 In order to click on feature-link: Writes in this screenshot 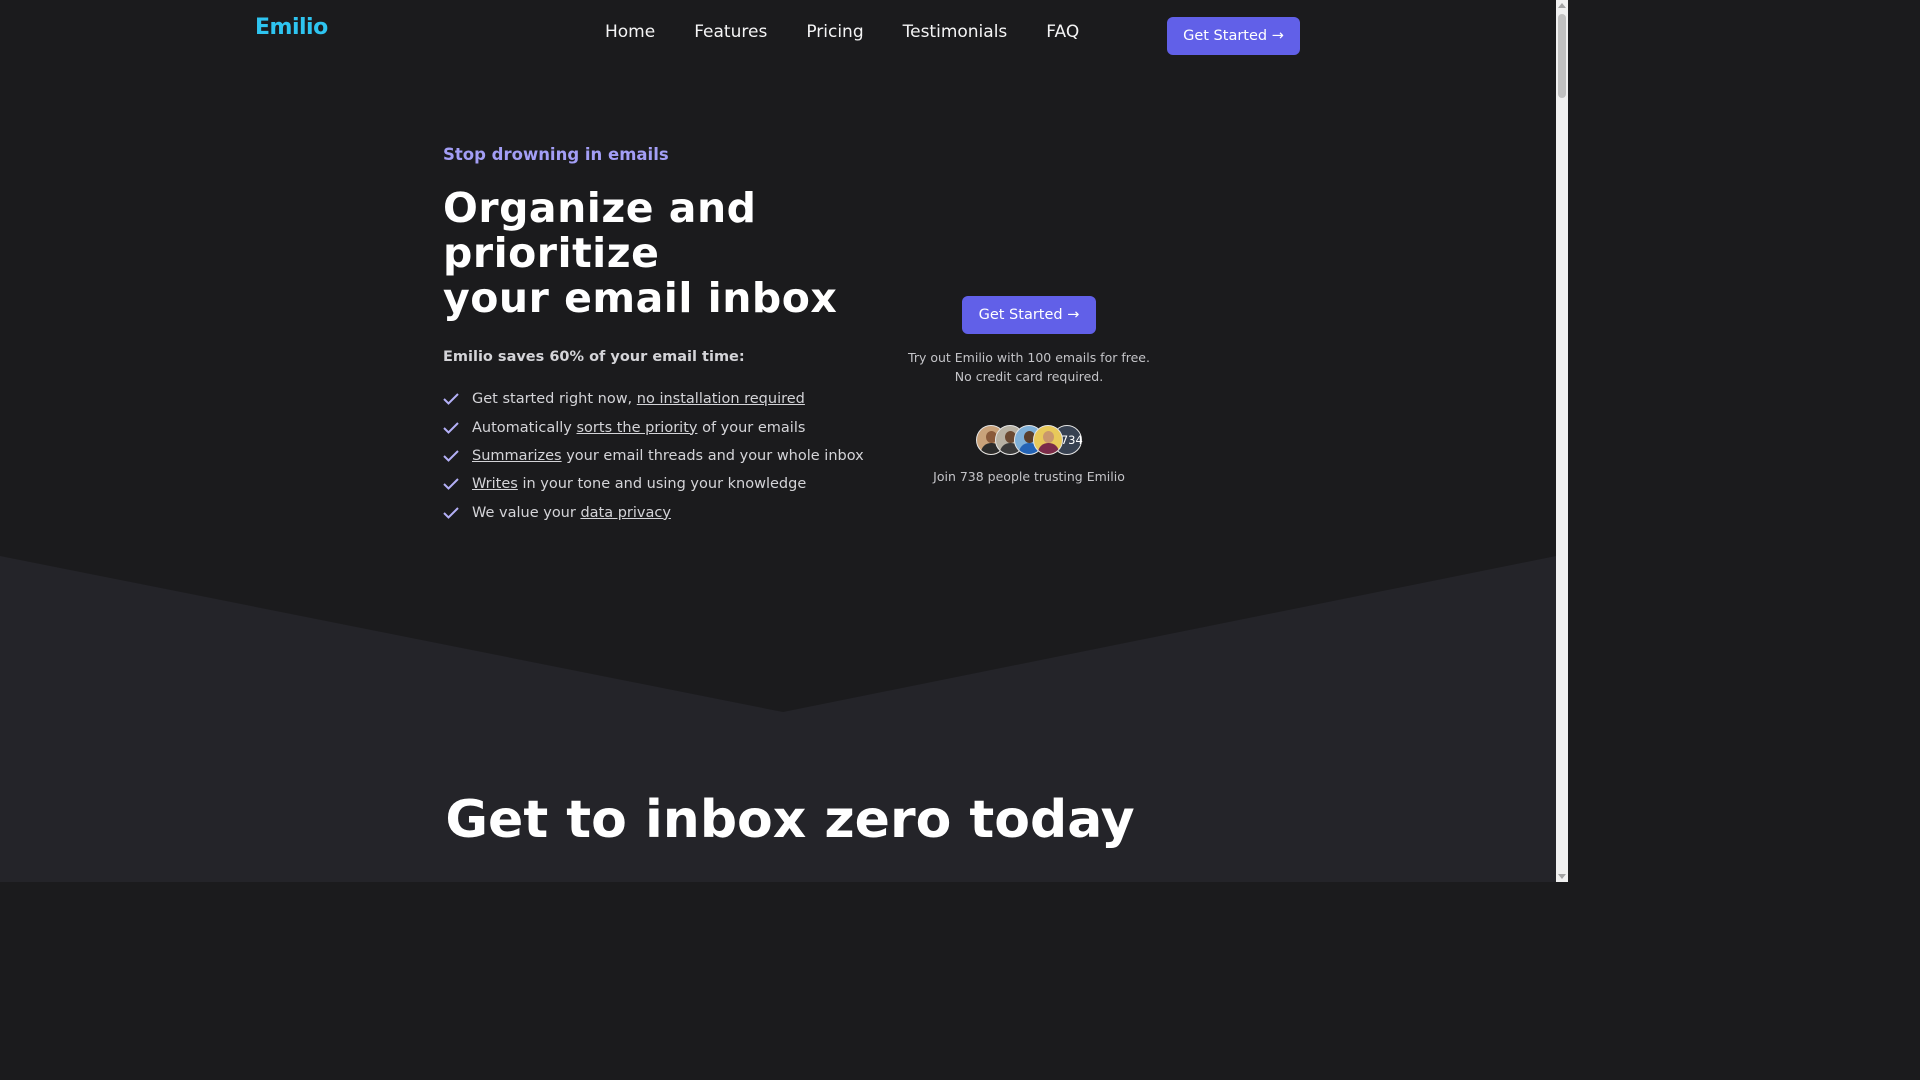, I will do `click(495, 484)`.